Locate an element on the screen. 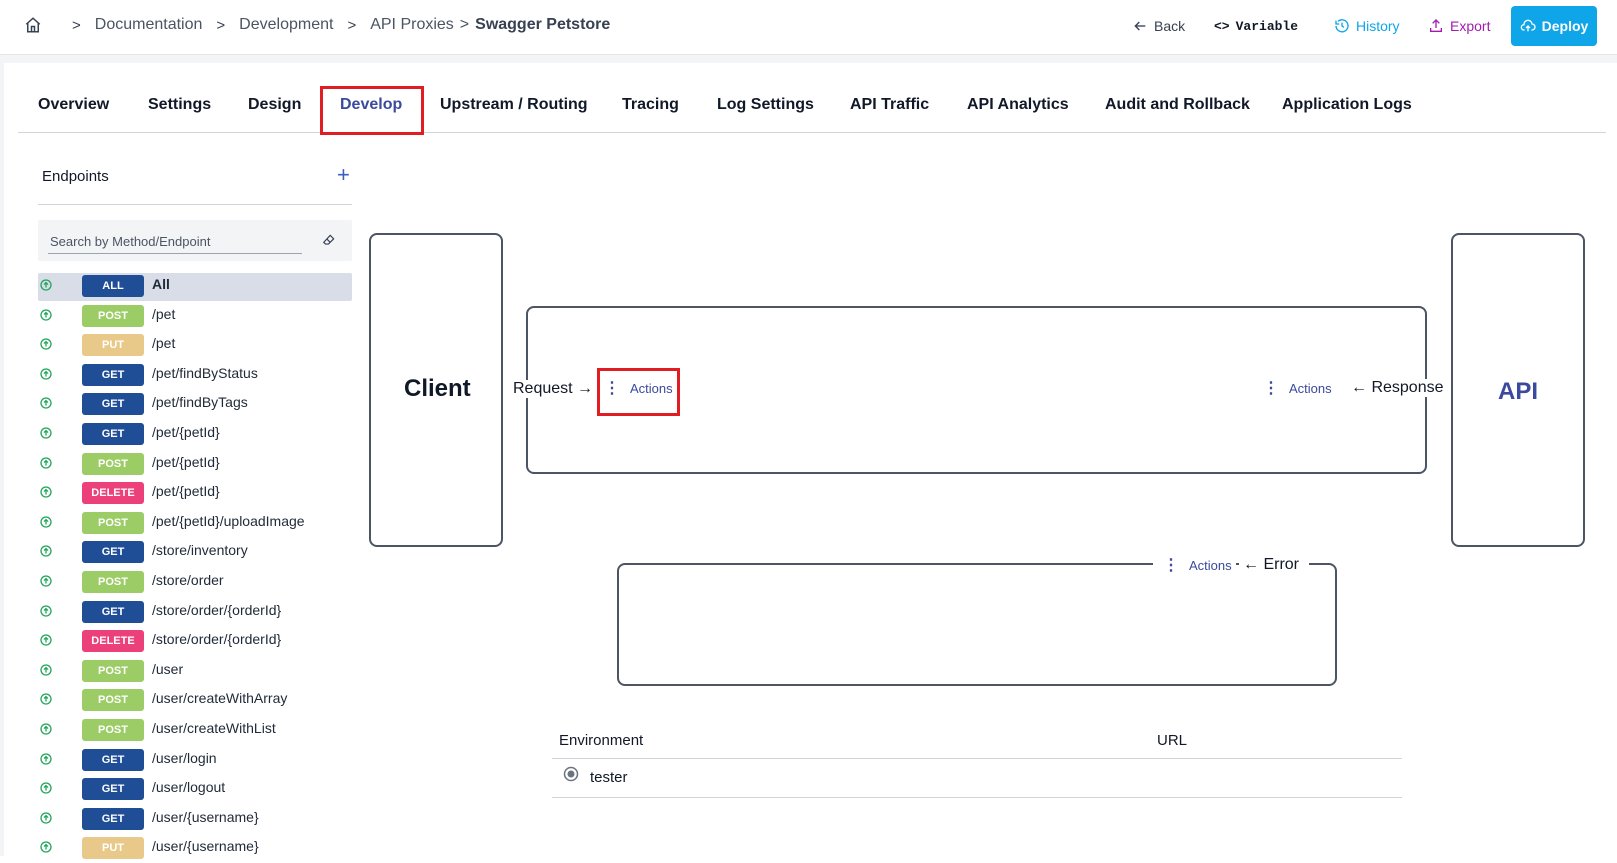  tab-application-logs: Application Logs is located at coordinates (1347, 105).